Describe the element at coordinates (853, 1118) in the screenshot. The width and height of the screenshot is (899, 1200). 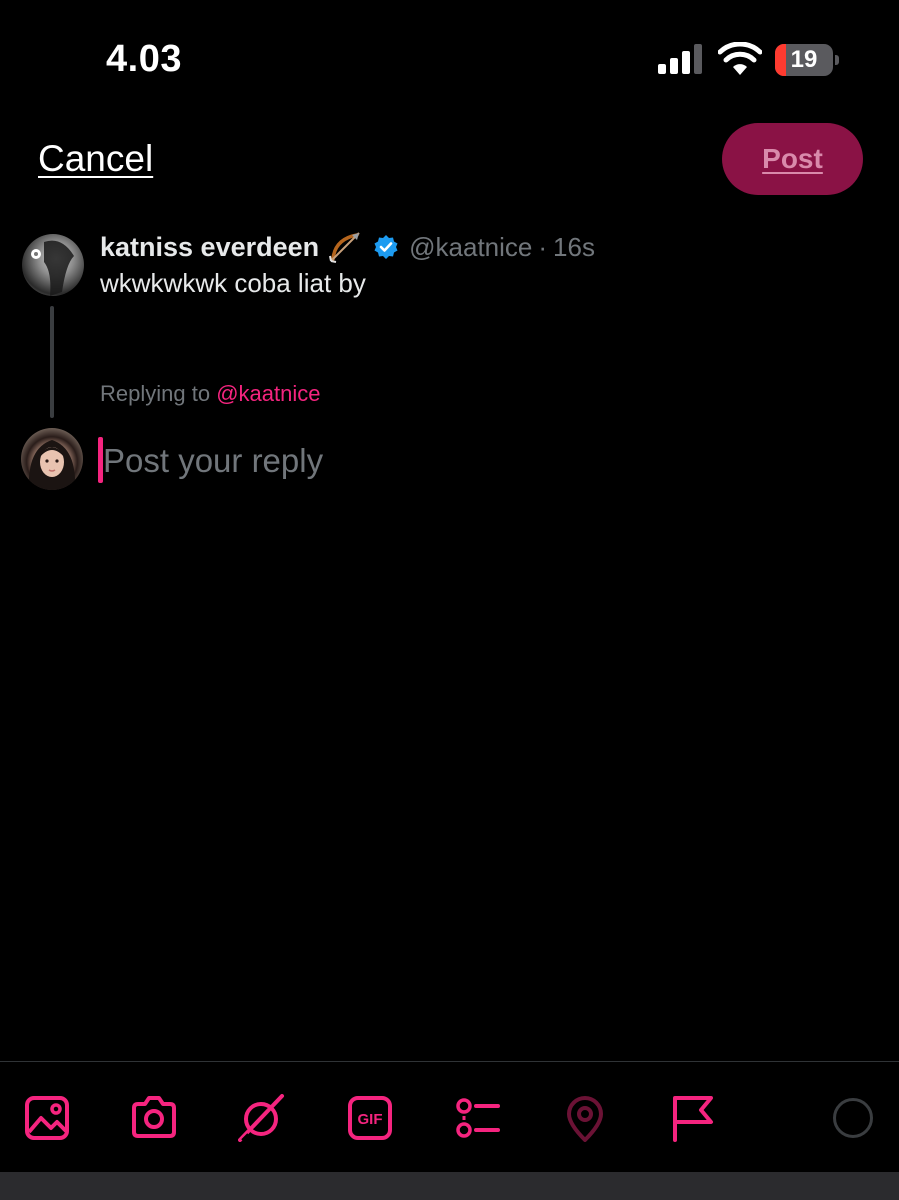
I see `character-counter` at that location.